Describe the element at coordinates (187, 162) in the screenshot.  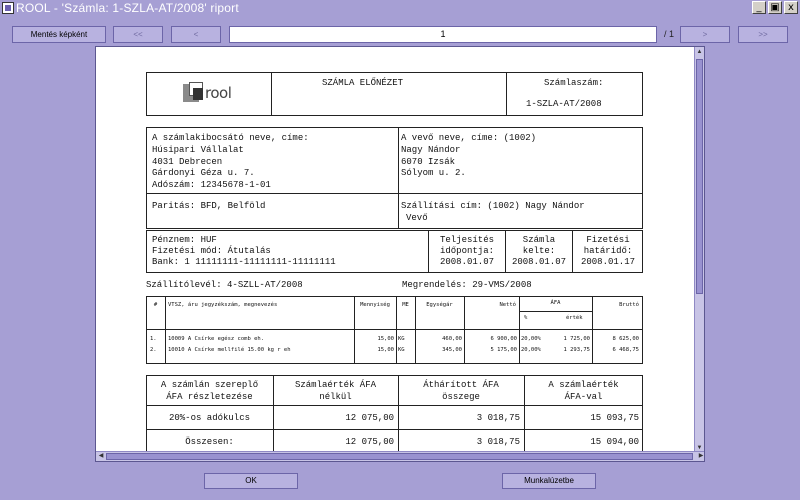
I see `issuer-city: 4031 Debrecen` at that location.